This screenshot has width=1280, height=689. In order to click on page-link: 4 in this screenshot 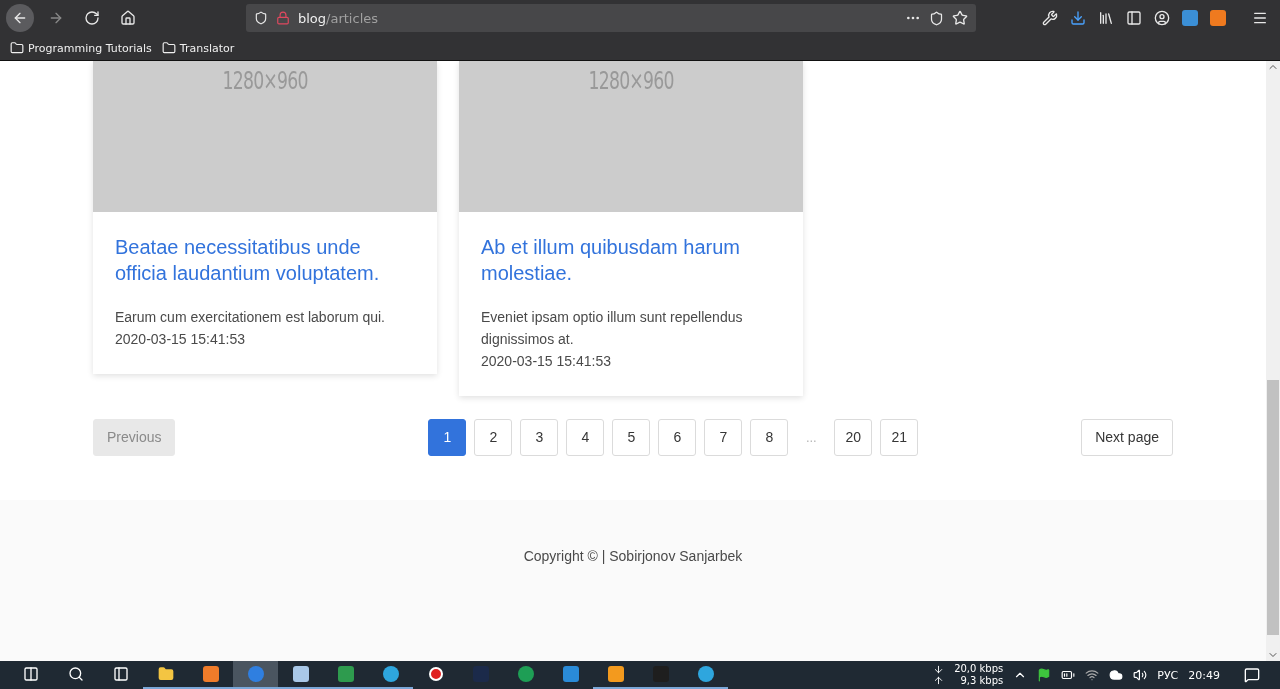, I will do `click(585, 437)`.